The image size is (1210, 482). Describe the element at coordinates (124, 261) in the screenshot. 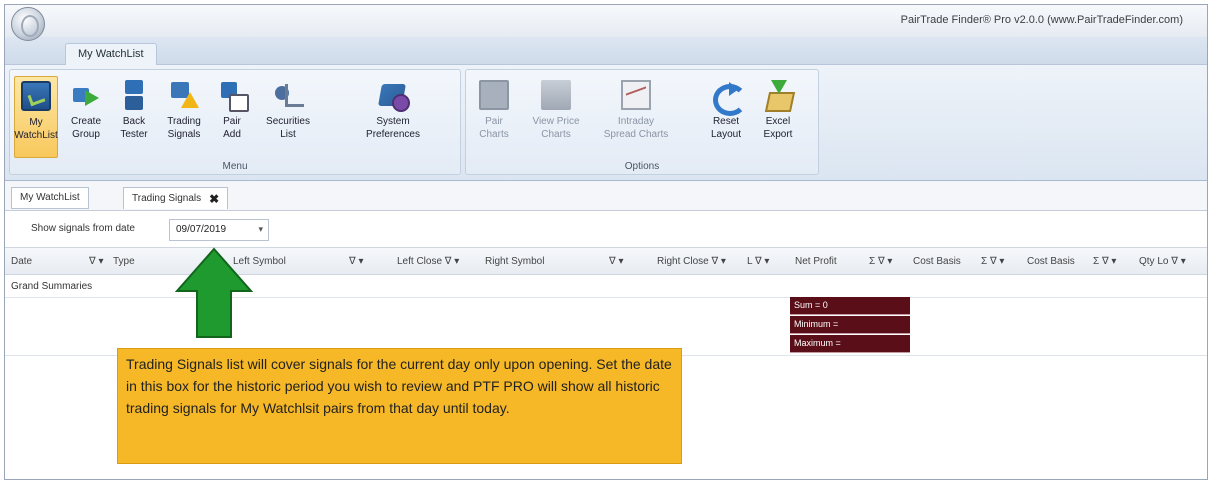

I see `column-header-type: Type` at that location.